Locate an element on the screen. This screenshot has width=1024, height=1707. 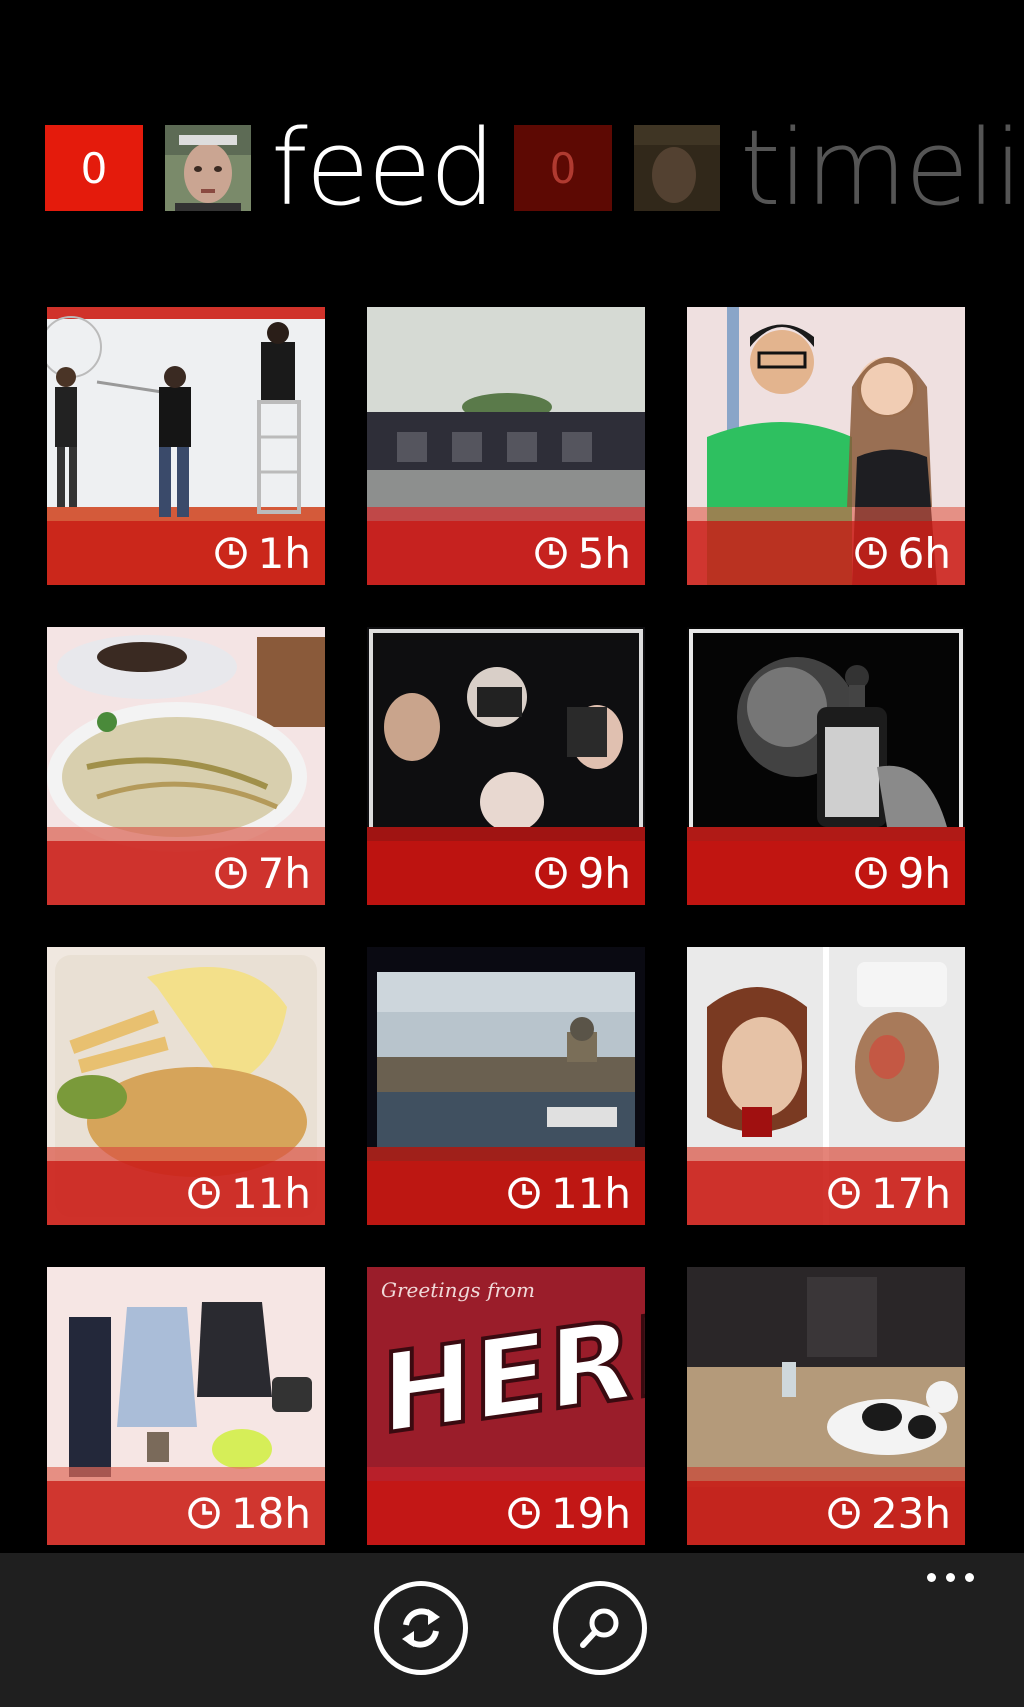
time-ago: 7h is located at coordinates (284, 873).